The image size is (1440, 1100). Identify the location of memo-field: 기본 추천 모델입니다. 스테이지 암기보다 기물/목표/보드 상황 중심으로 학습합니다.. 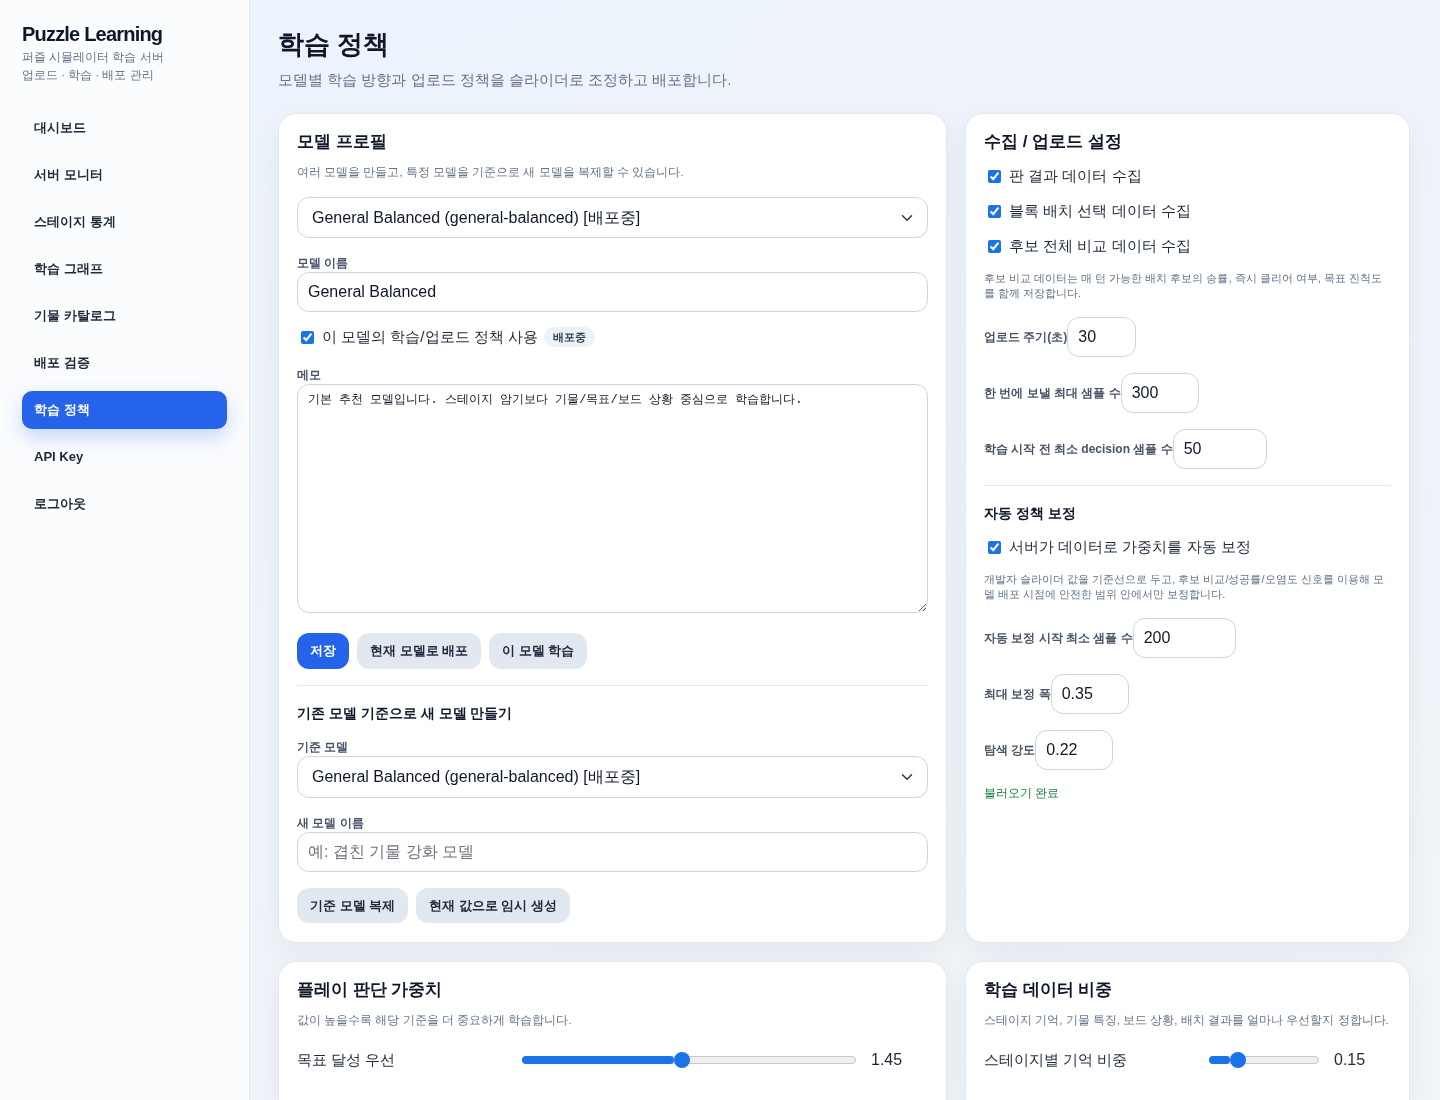
(612, 498).